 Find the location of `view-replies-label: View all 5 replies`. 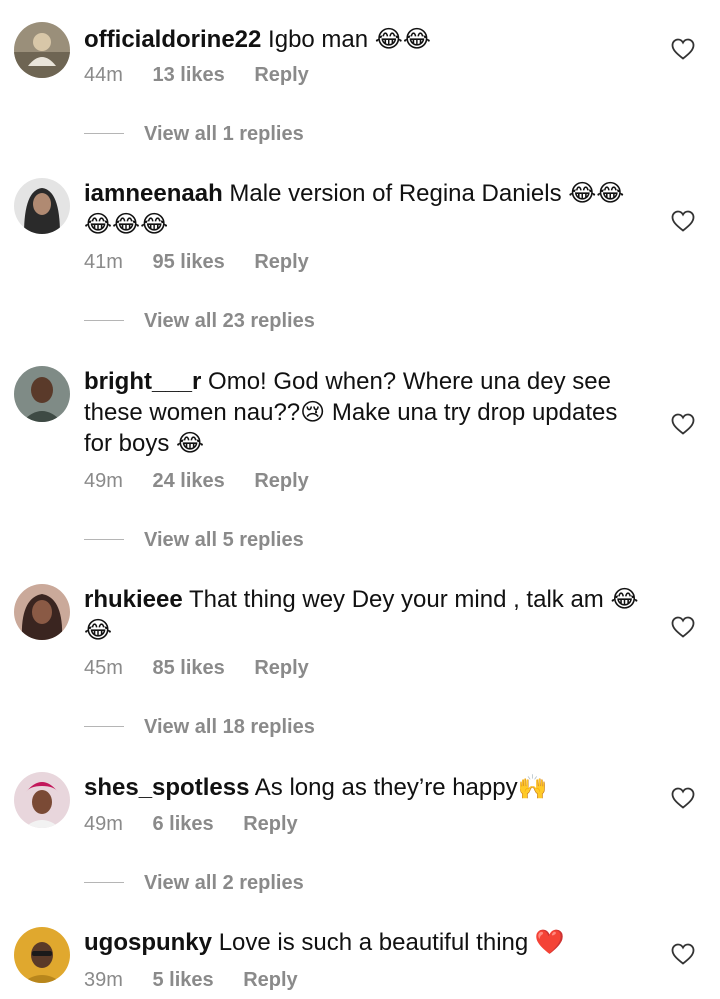

view-replies-label: View all 5 replies is located at coordinates (224, 540).